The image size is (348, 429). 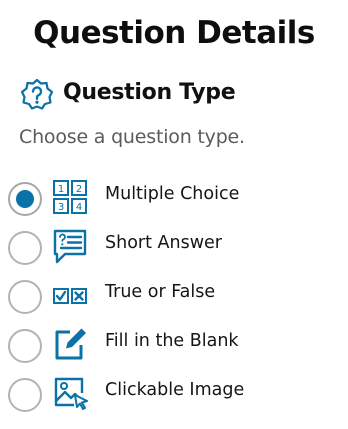 What do you see at coordinates (79, 189) in the screenshot?
I see `svg-text: 2` at bounding box center [79, 189].